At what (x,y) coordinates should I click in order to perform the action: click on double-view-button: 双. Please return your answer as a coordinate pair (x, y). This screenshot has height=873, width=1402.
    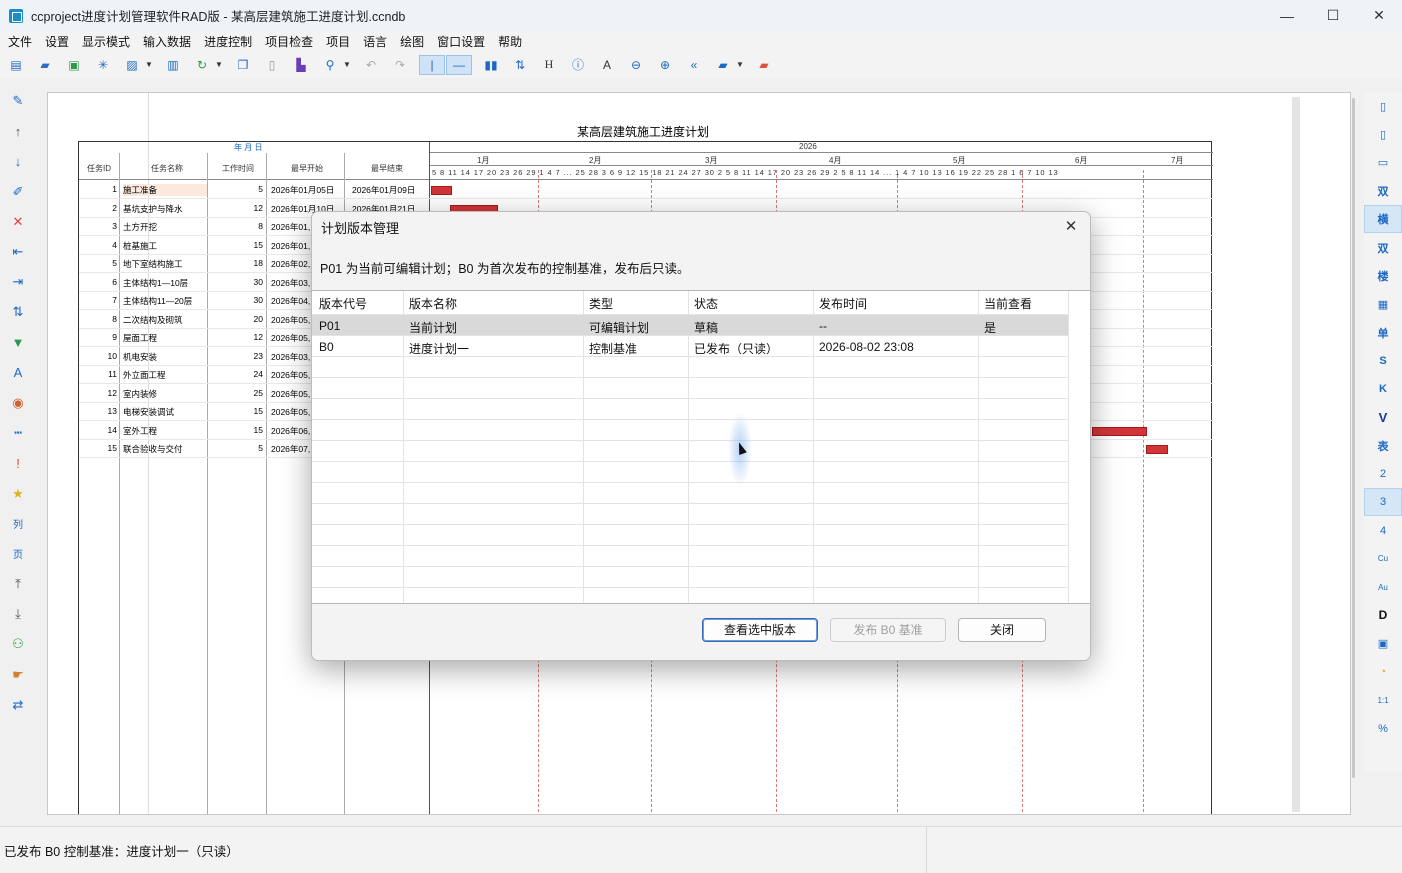
    Looking at the image, I should click on (1383, 191).